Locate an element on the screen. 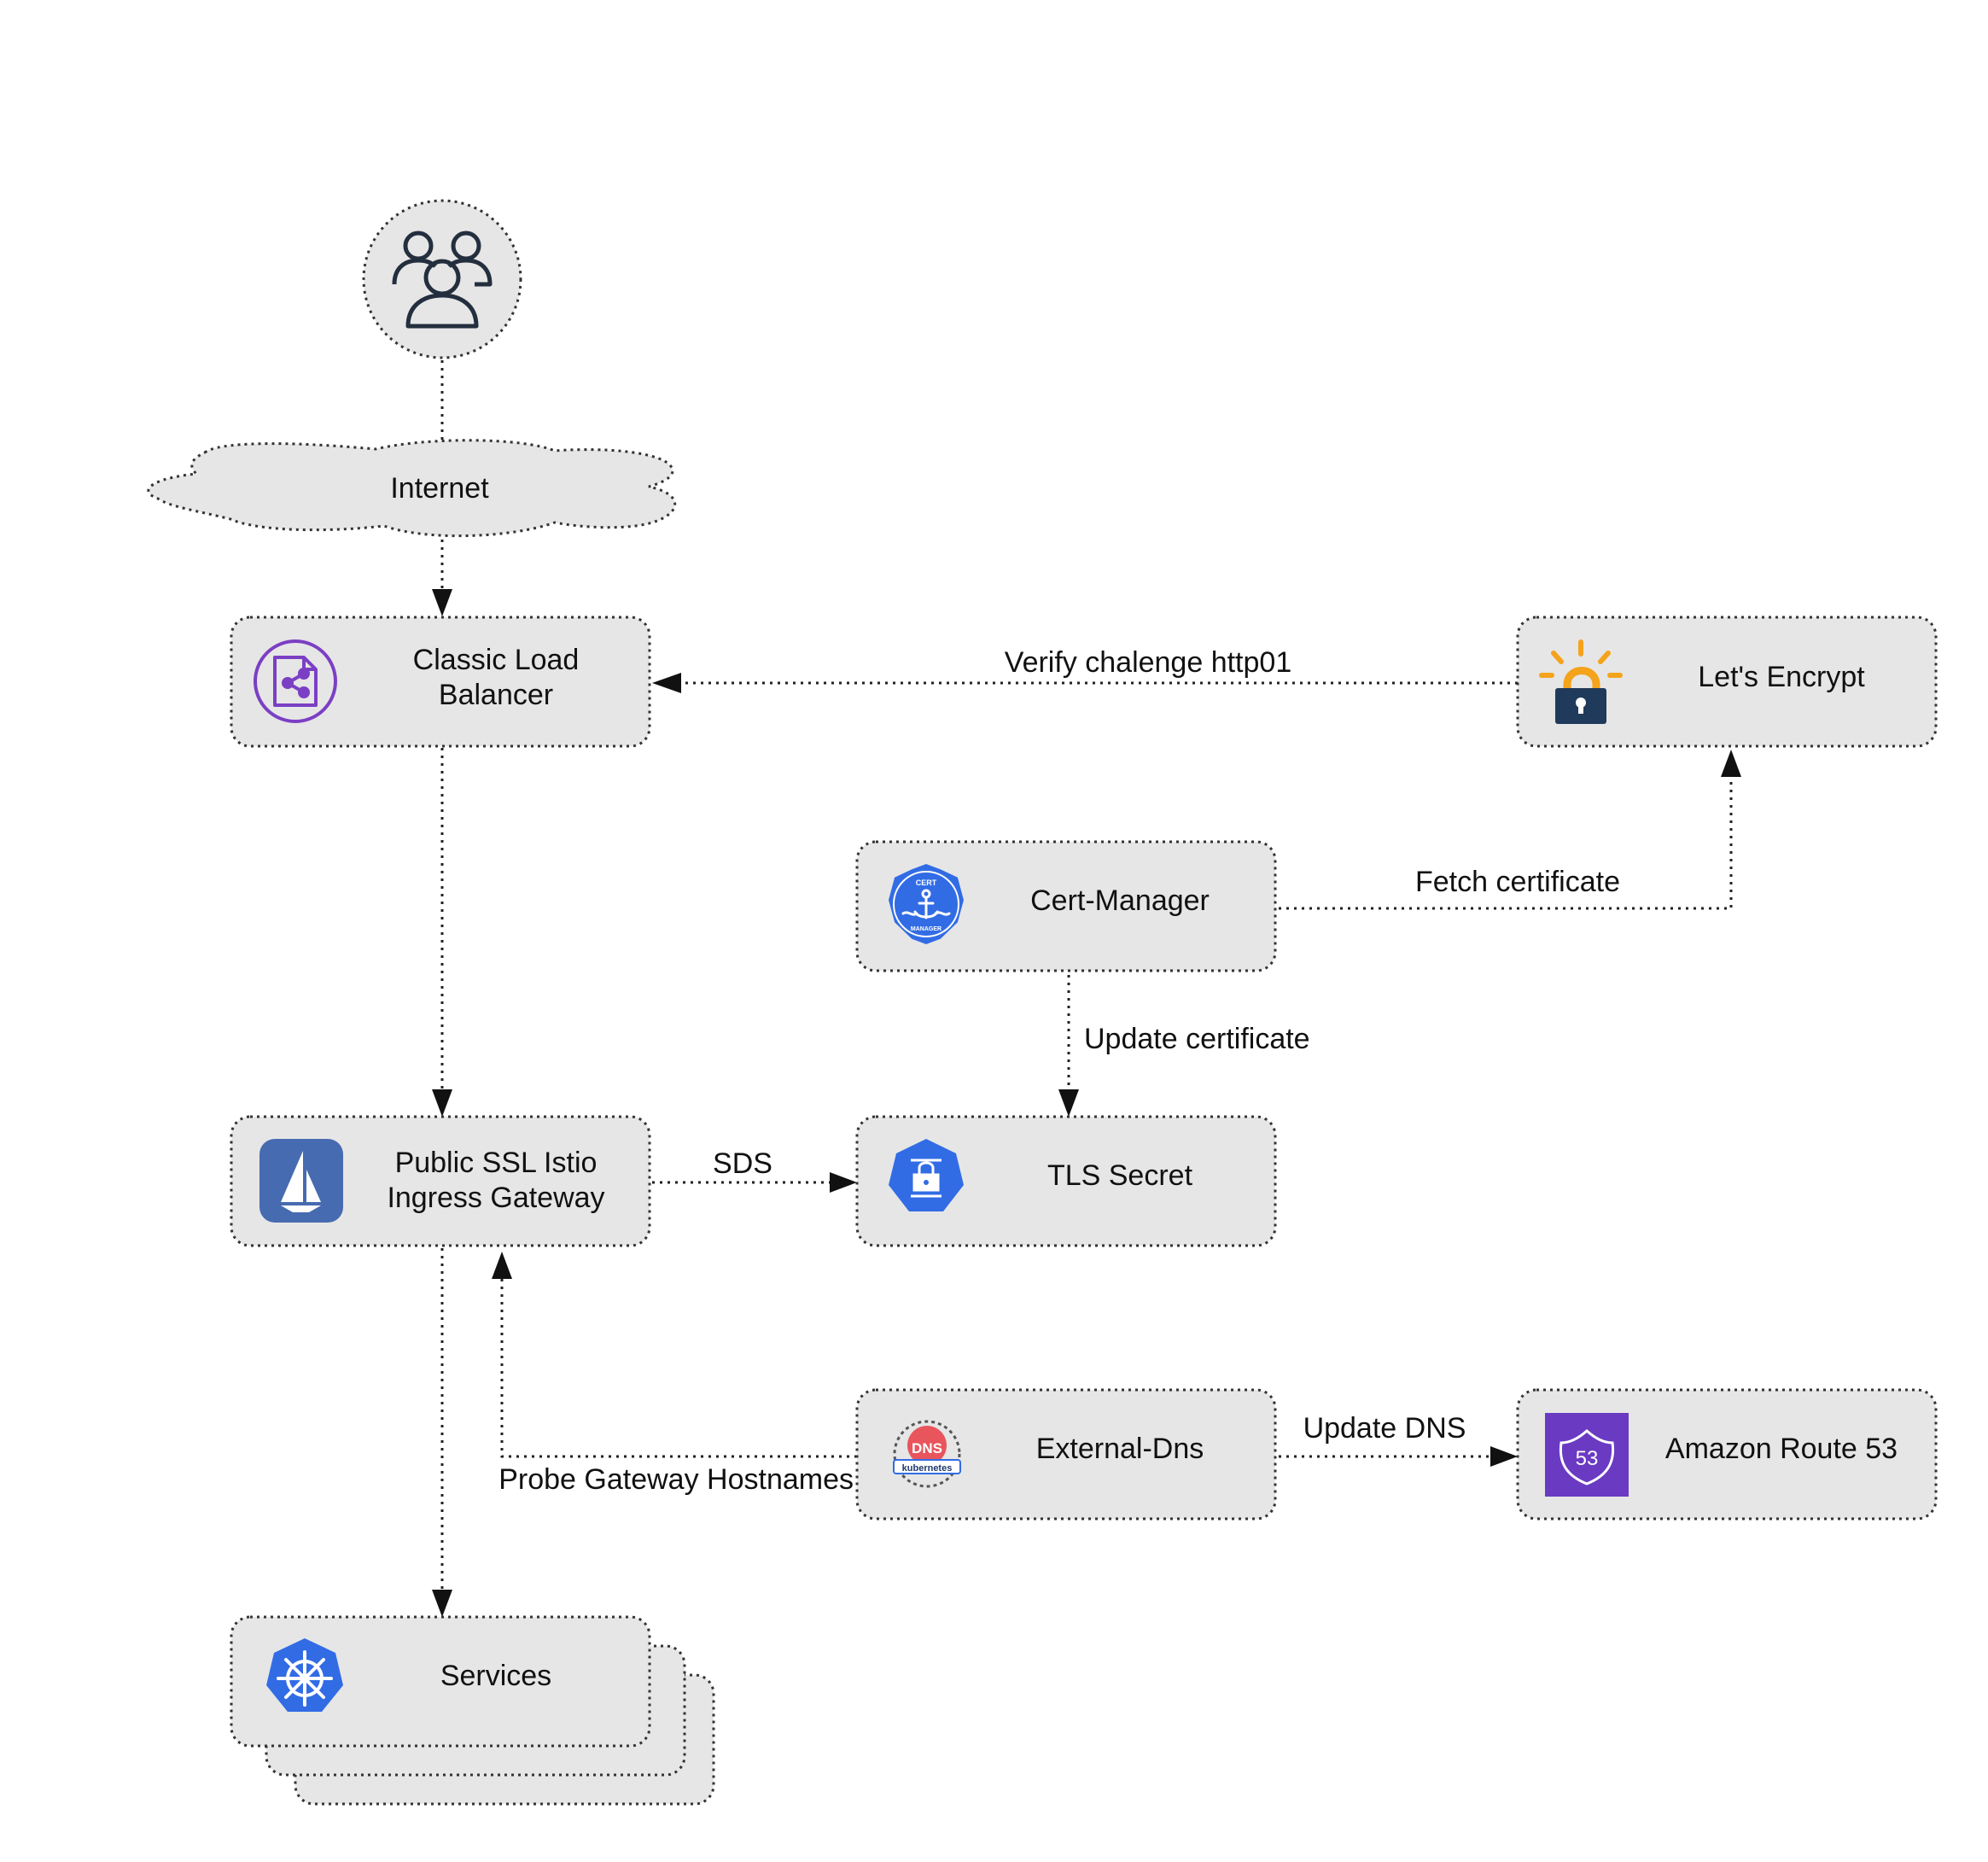  istio-sail-icon is located at coordinates (301, 1181).